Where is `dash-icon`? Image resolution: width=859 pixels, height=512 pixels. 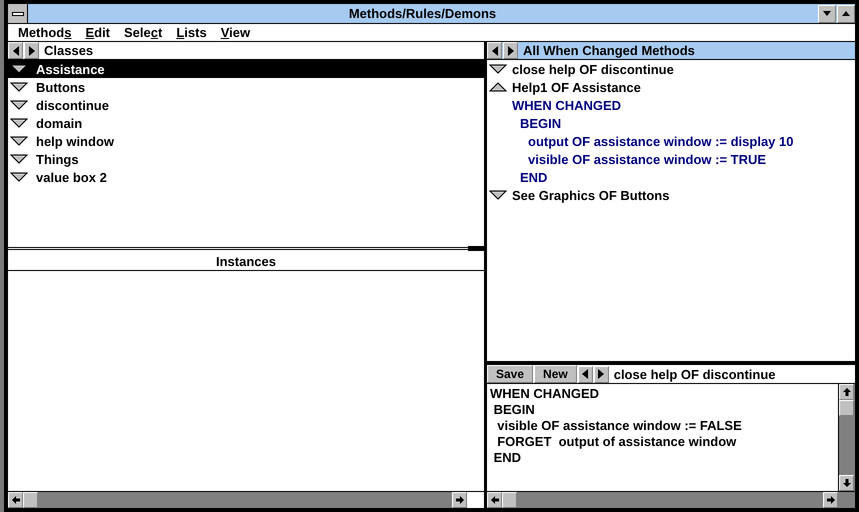
dash-icon is located at coordinates (18, 14).